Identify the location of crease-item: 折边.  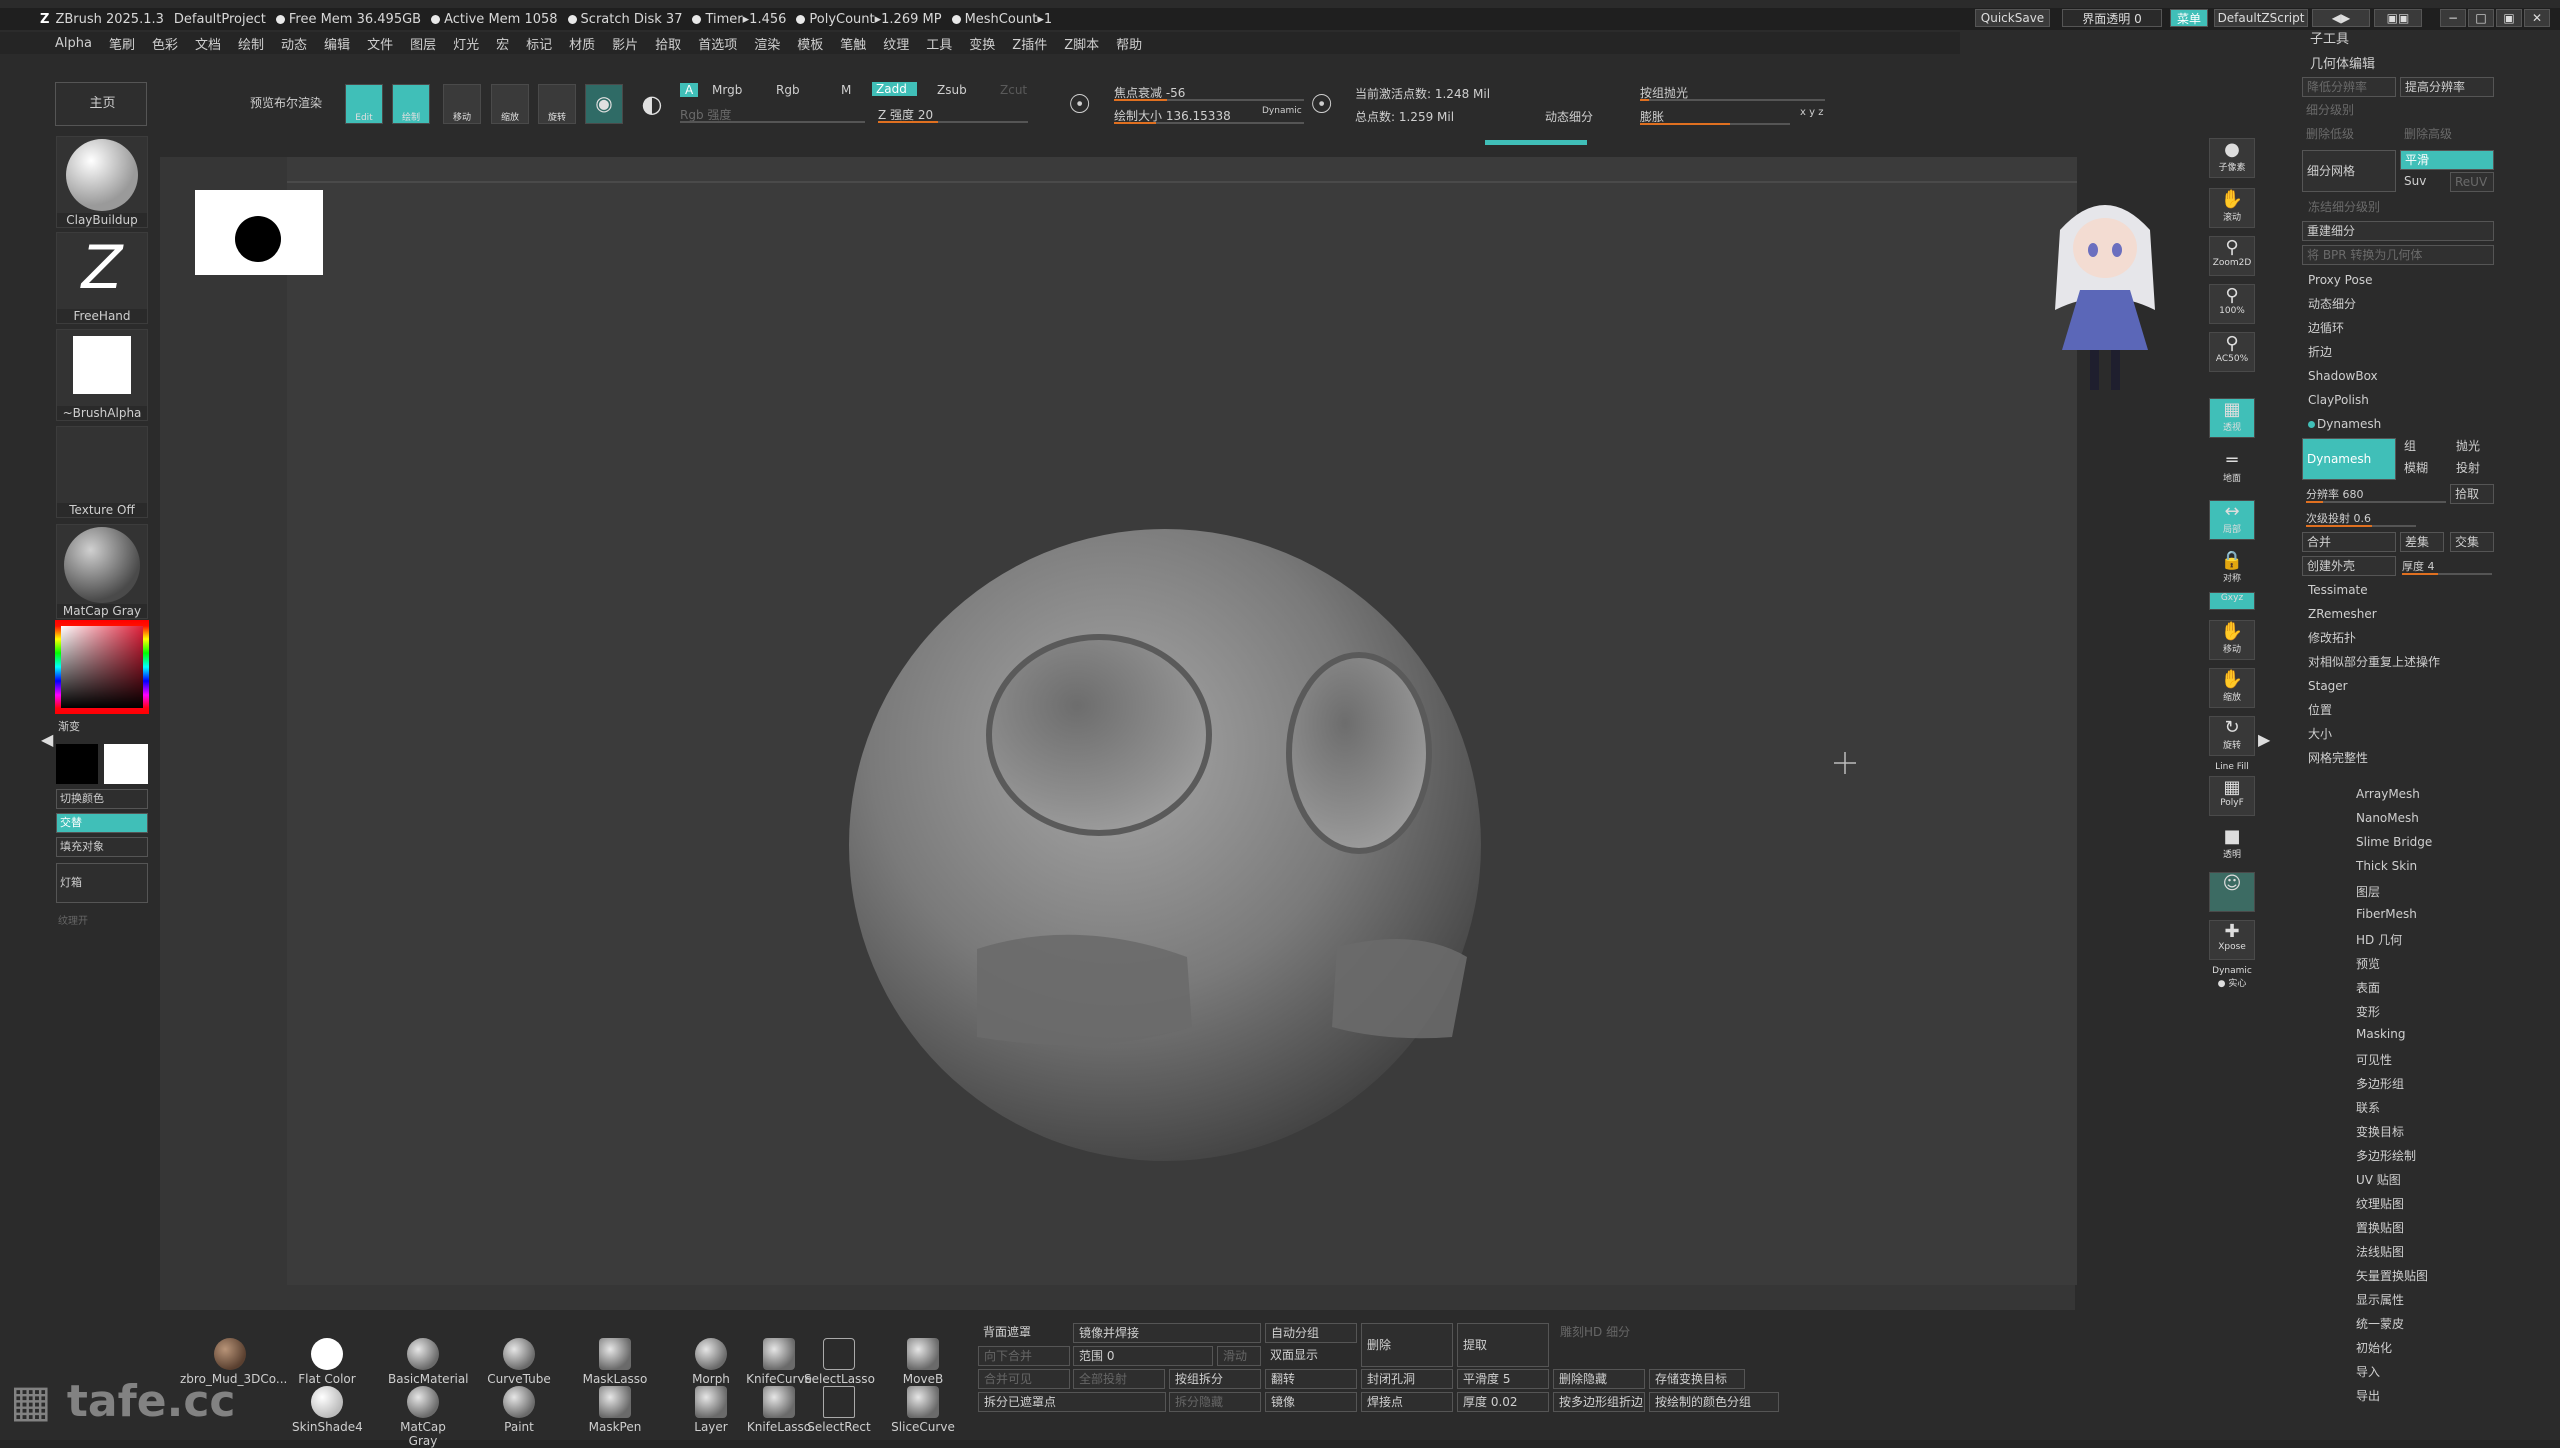
(2400, 352).